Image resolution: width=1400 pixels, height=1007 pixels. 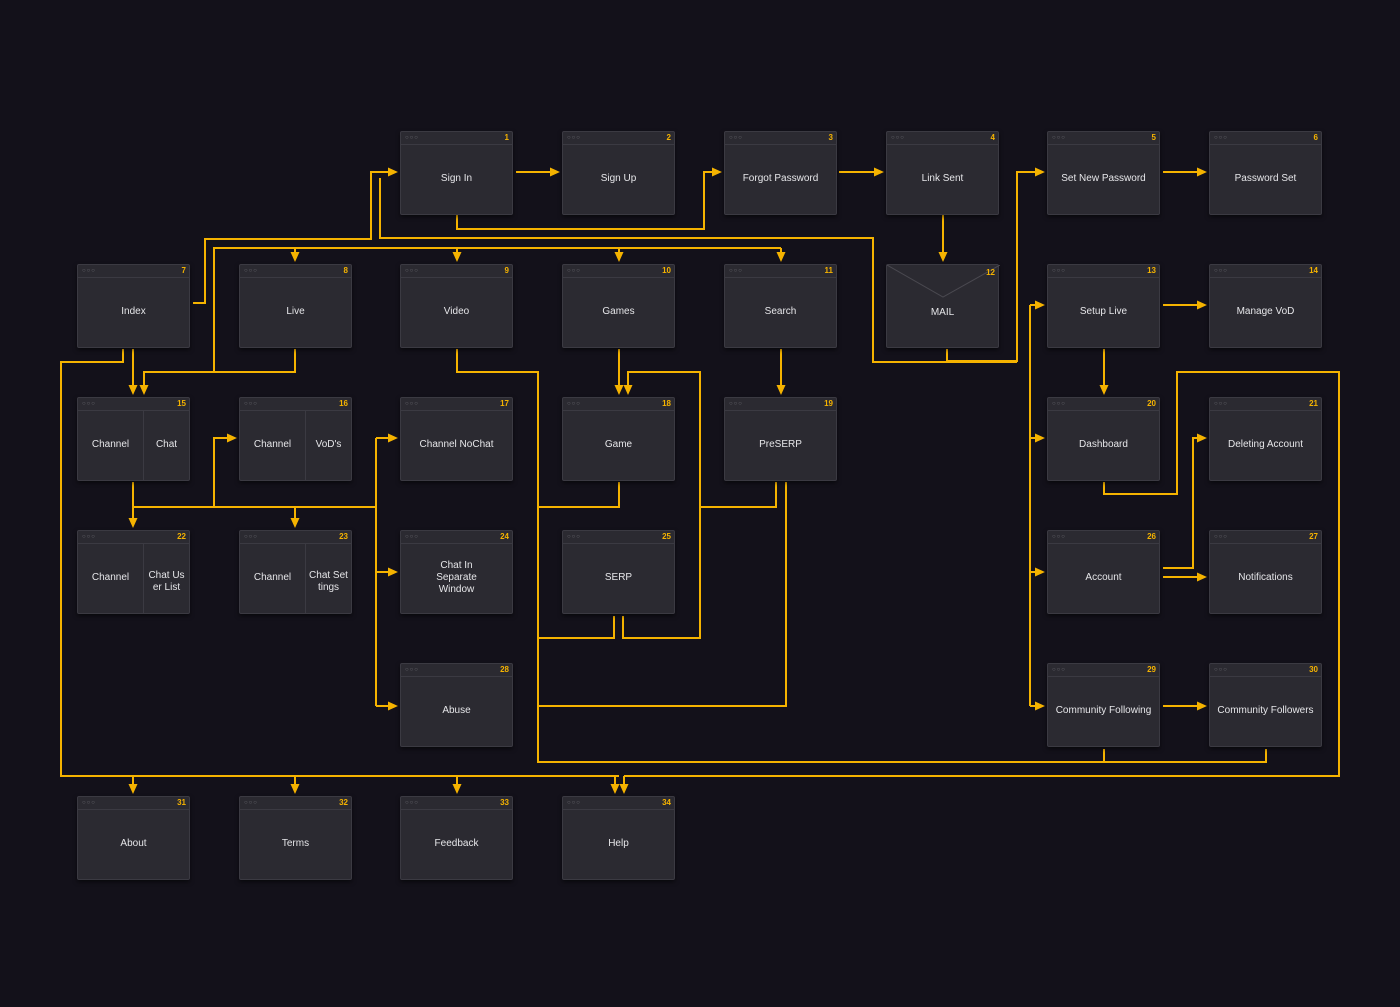 What do you see at coordinates (506, 270) in the screenshot?
I see `screen-number: 9` at bounding box center [506, 270].